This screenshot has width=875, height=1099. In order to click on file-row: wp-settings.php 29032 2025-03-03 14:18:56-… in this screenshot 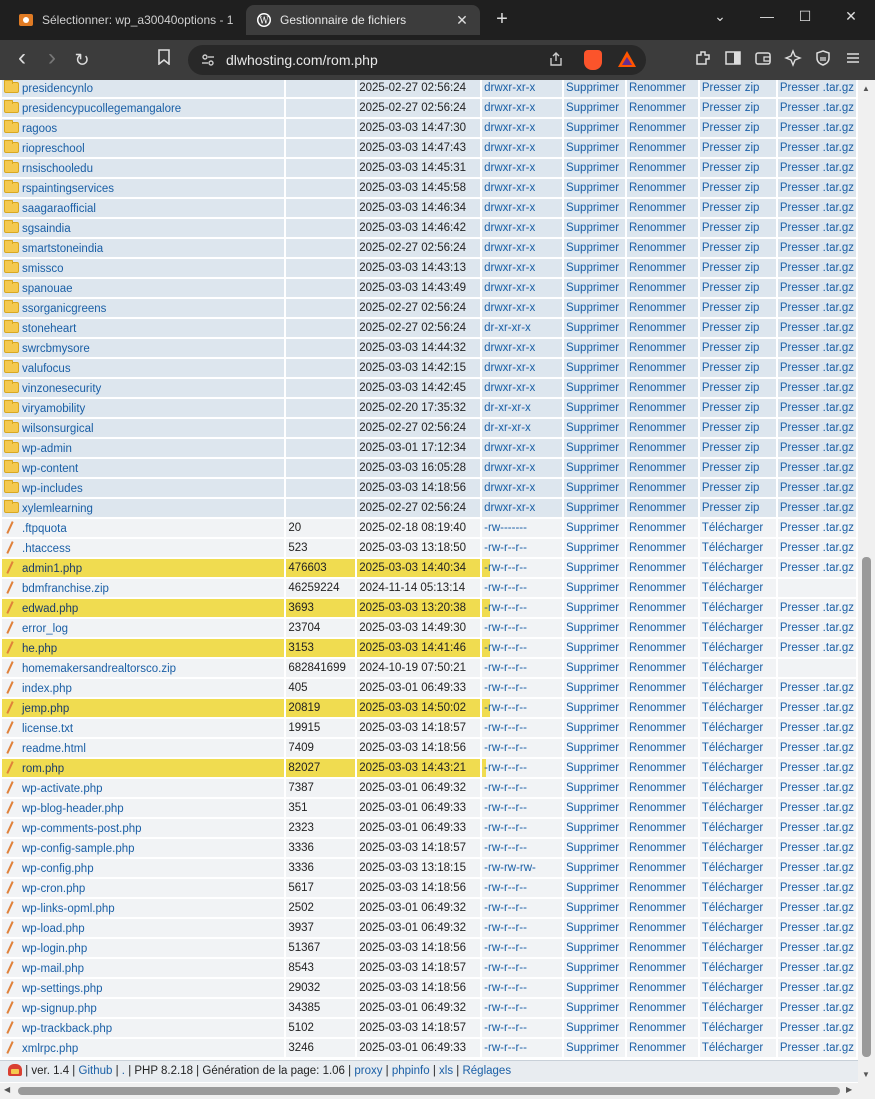, I will do `click(429, 988)`.